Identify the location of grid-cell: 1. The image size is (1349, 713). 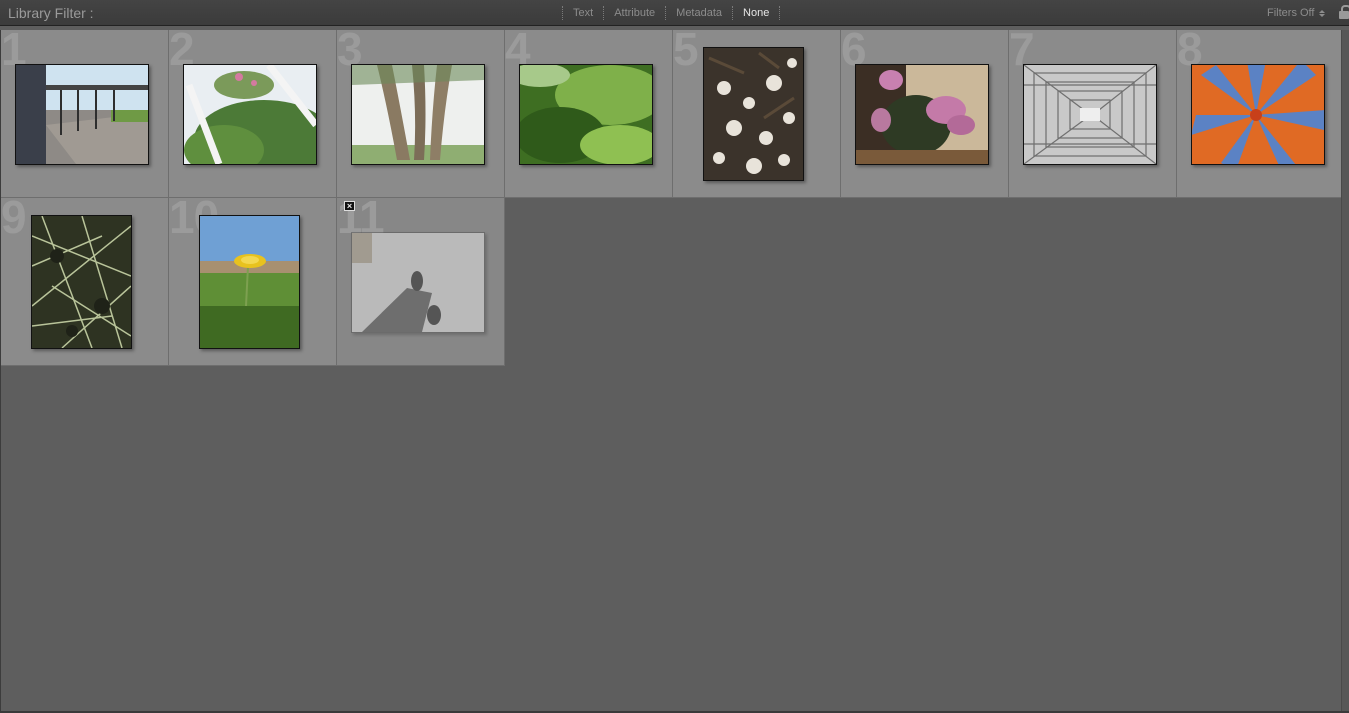
(85, 112).